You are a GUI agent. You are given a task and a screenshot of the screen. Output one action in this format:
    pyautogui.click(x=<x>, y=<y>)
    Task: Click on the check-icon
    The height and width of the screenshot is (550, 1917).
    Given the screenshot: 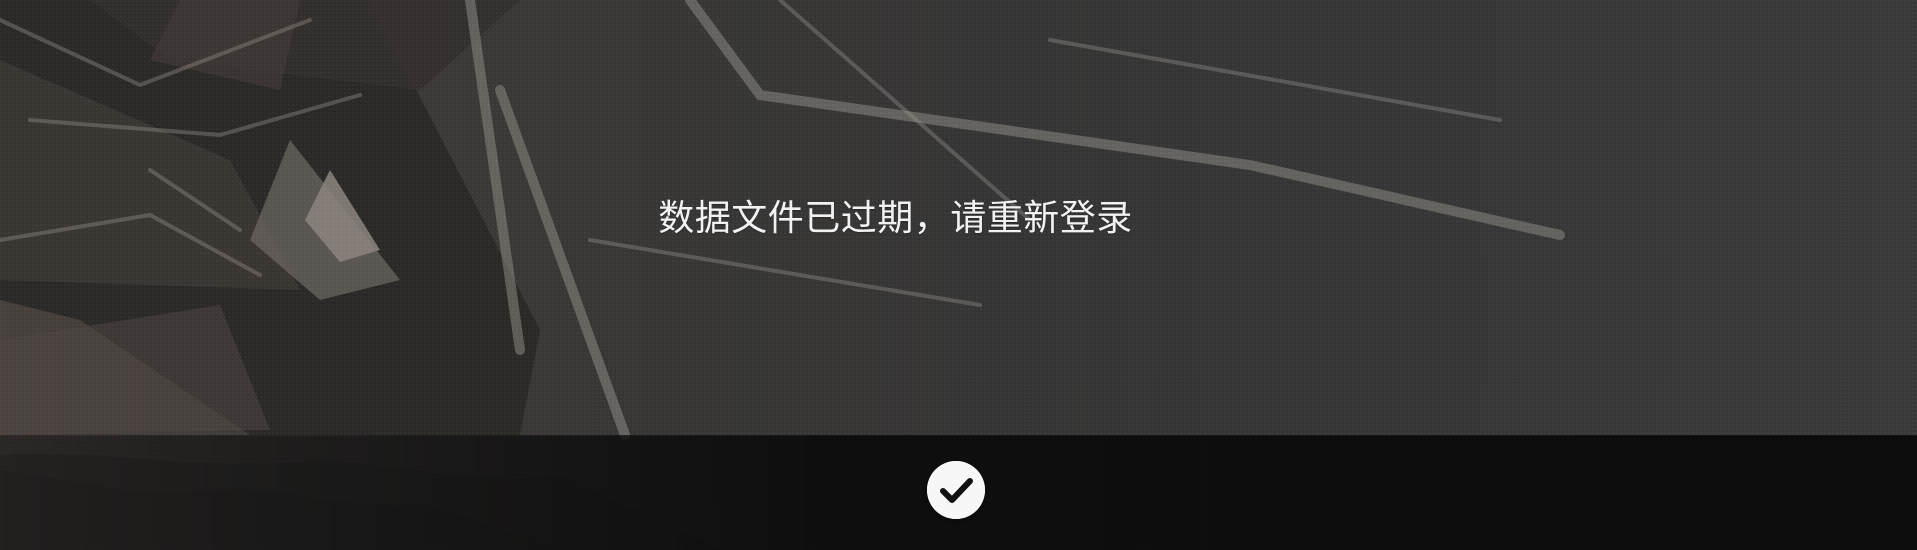 What is the action you would take?
    pyautogui.click(x=956, y=490)
    